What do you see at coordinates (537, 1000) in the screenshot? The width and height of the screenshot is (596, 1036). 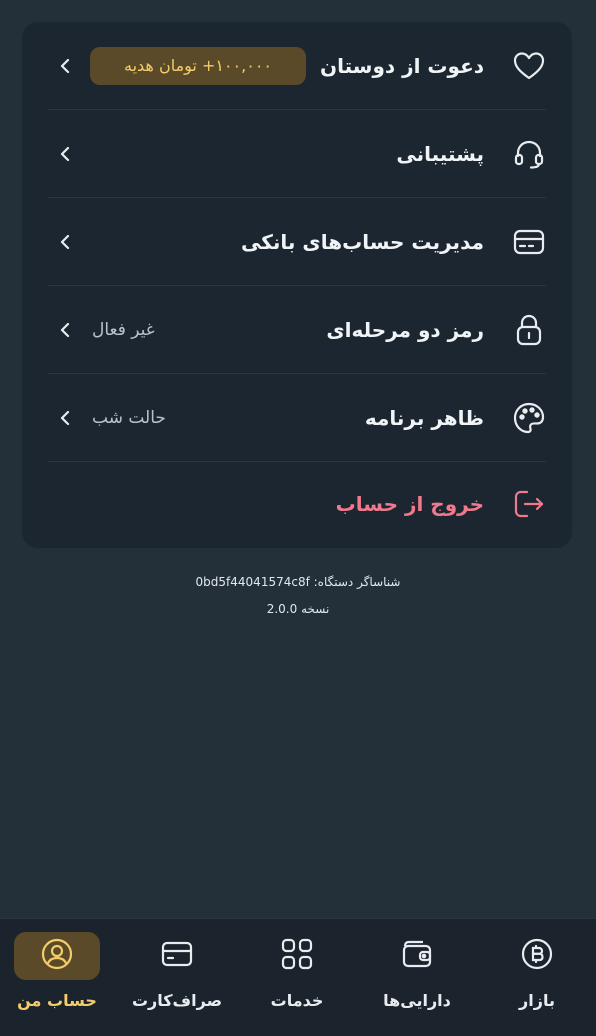 I see `nav-label: بازار` at bounding box center [537, 1000].